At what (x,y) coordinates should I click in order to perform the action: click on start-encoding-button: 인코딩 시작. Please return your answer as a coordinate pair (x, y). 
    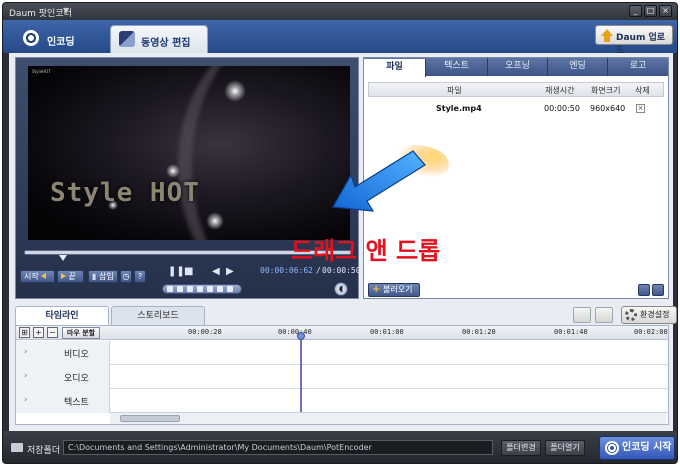
    Looking at the image, I should click on (637, 448).